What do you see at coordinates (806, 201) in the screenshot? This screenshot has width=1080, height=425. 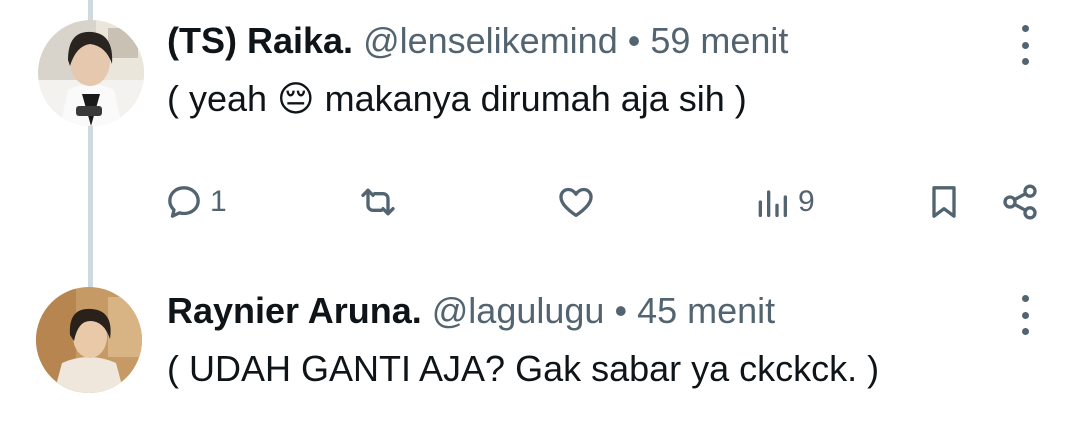 I see `views-count: 9` at bounding box center [806, 201].